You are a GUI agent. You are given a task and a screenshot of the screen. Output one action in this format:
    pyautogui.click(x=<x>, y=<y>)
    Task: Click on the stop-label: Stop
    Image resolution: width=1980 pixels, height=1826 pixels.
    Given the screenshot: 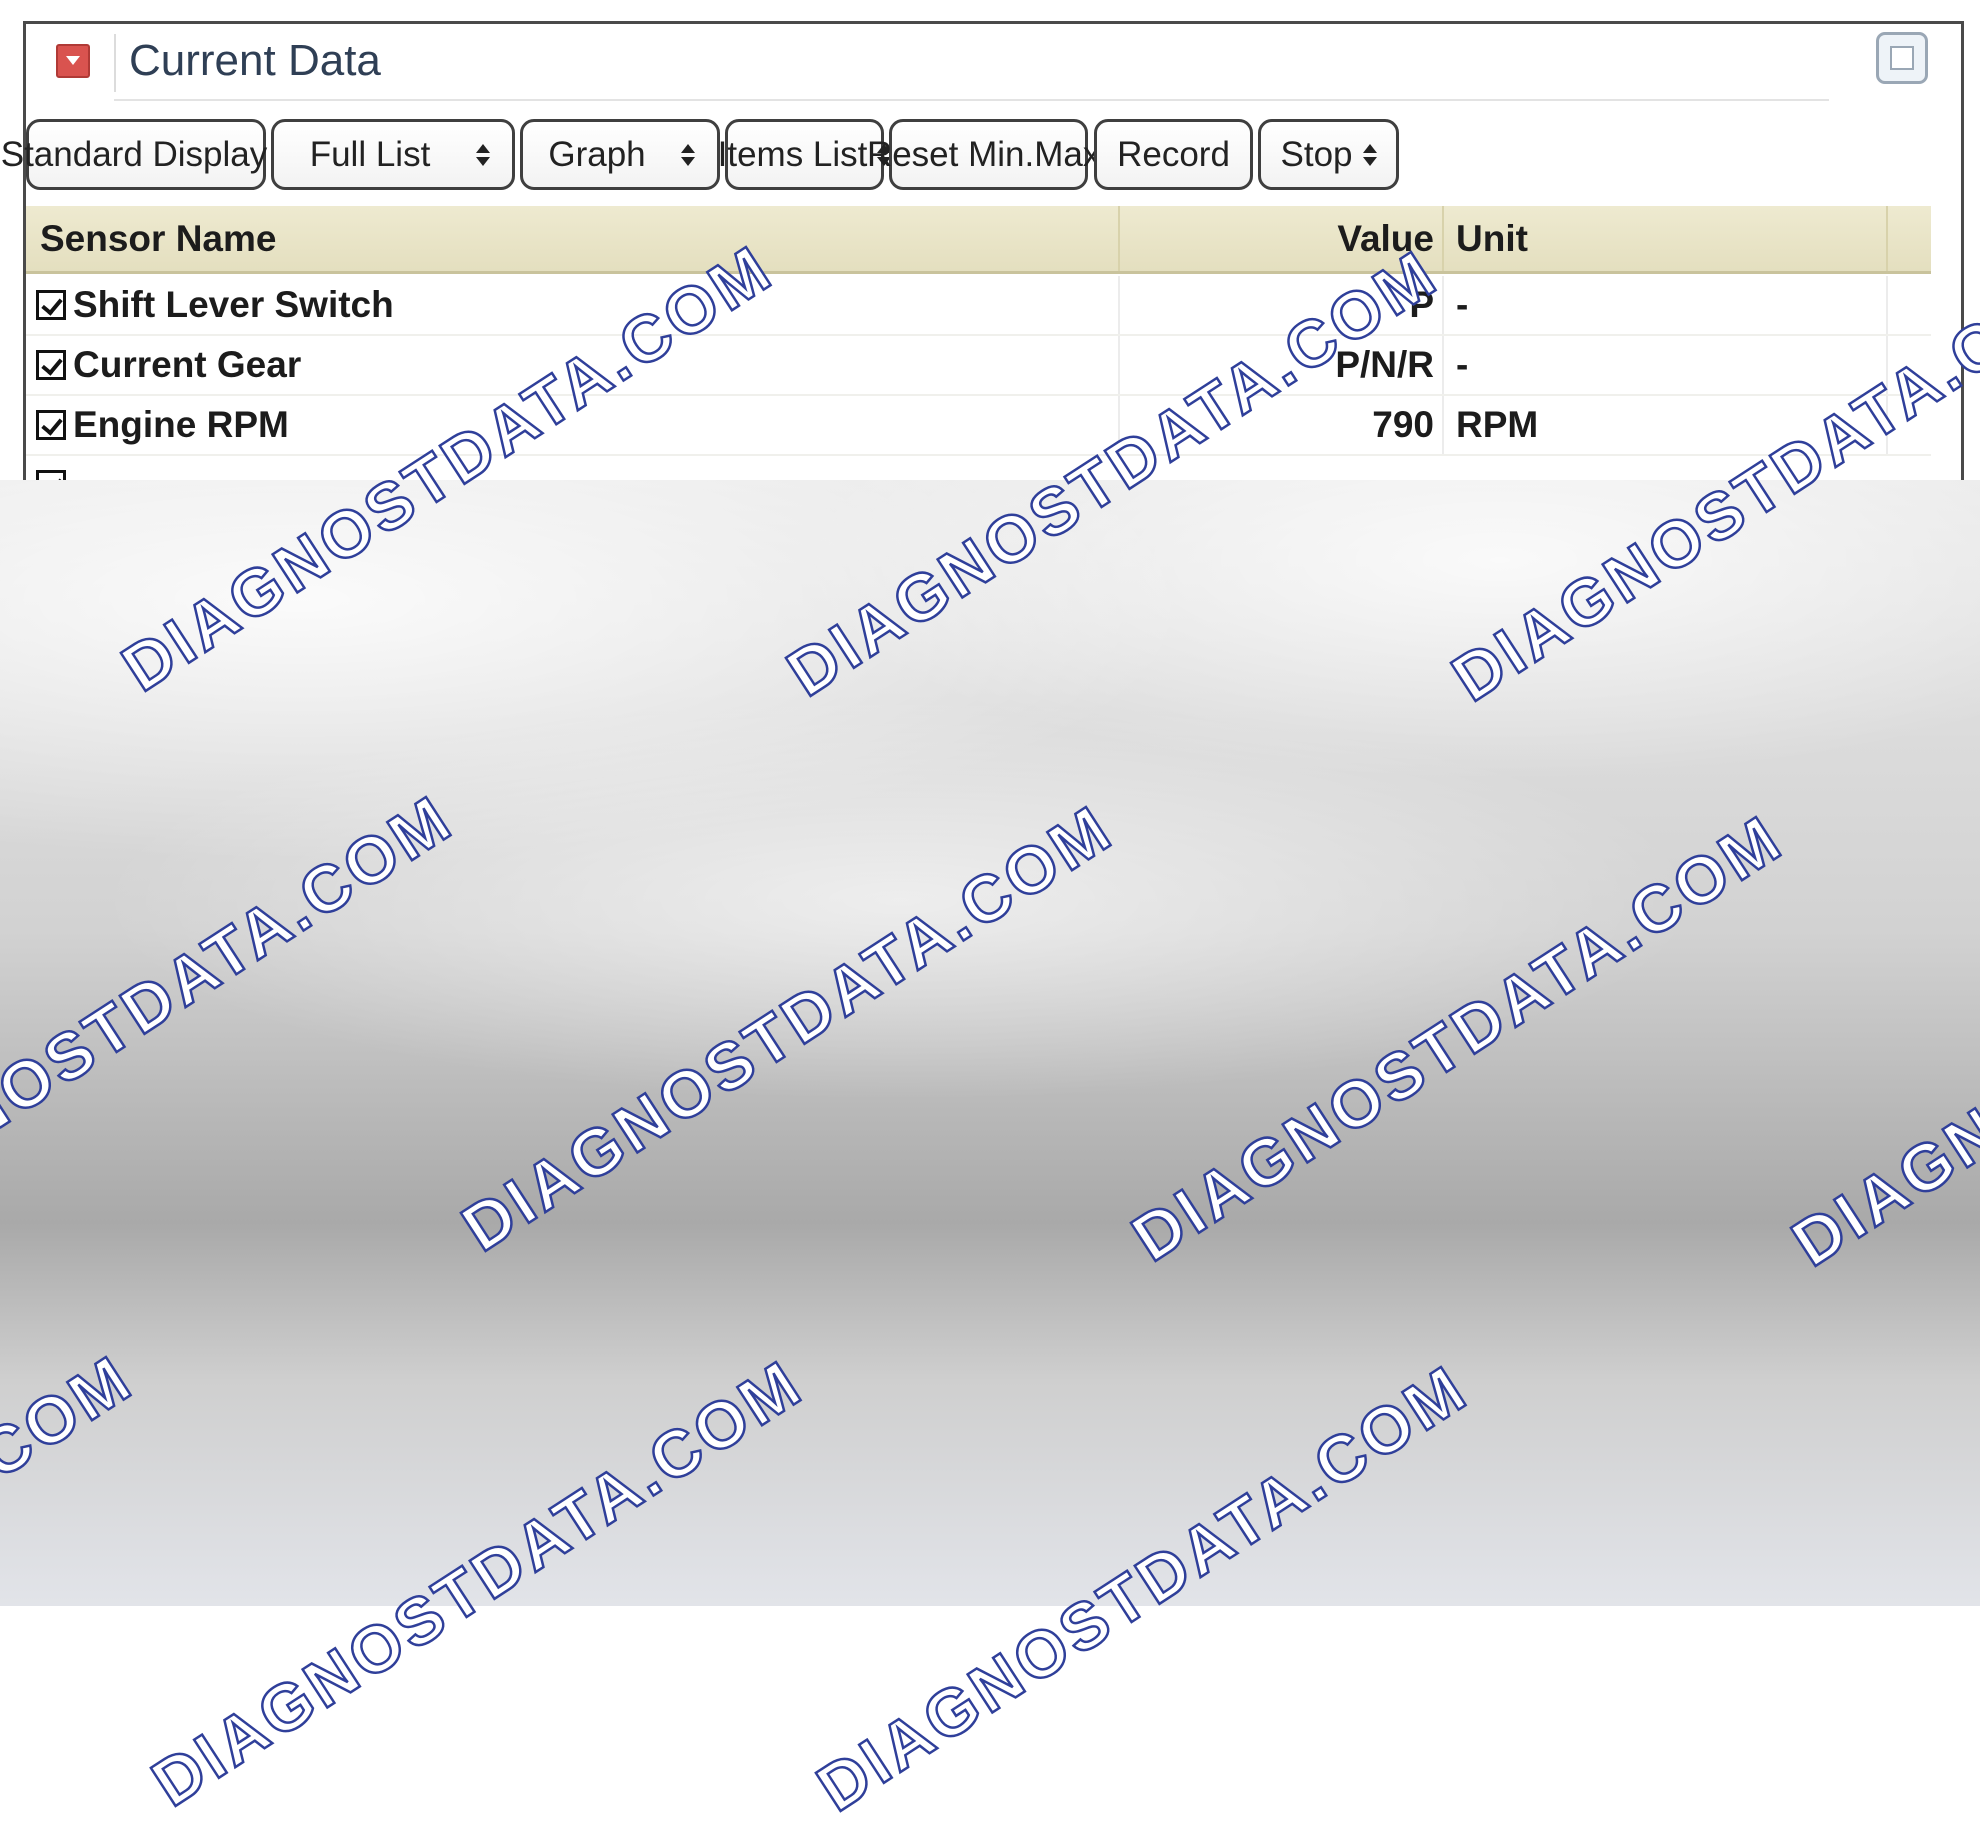 What is the action you would take?
    pyautogui.click(x=1316, y=154)
    